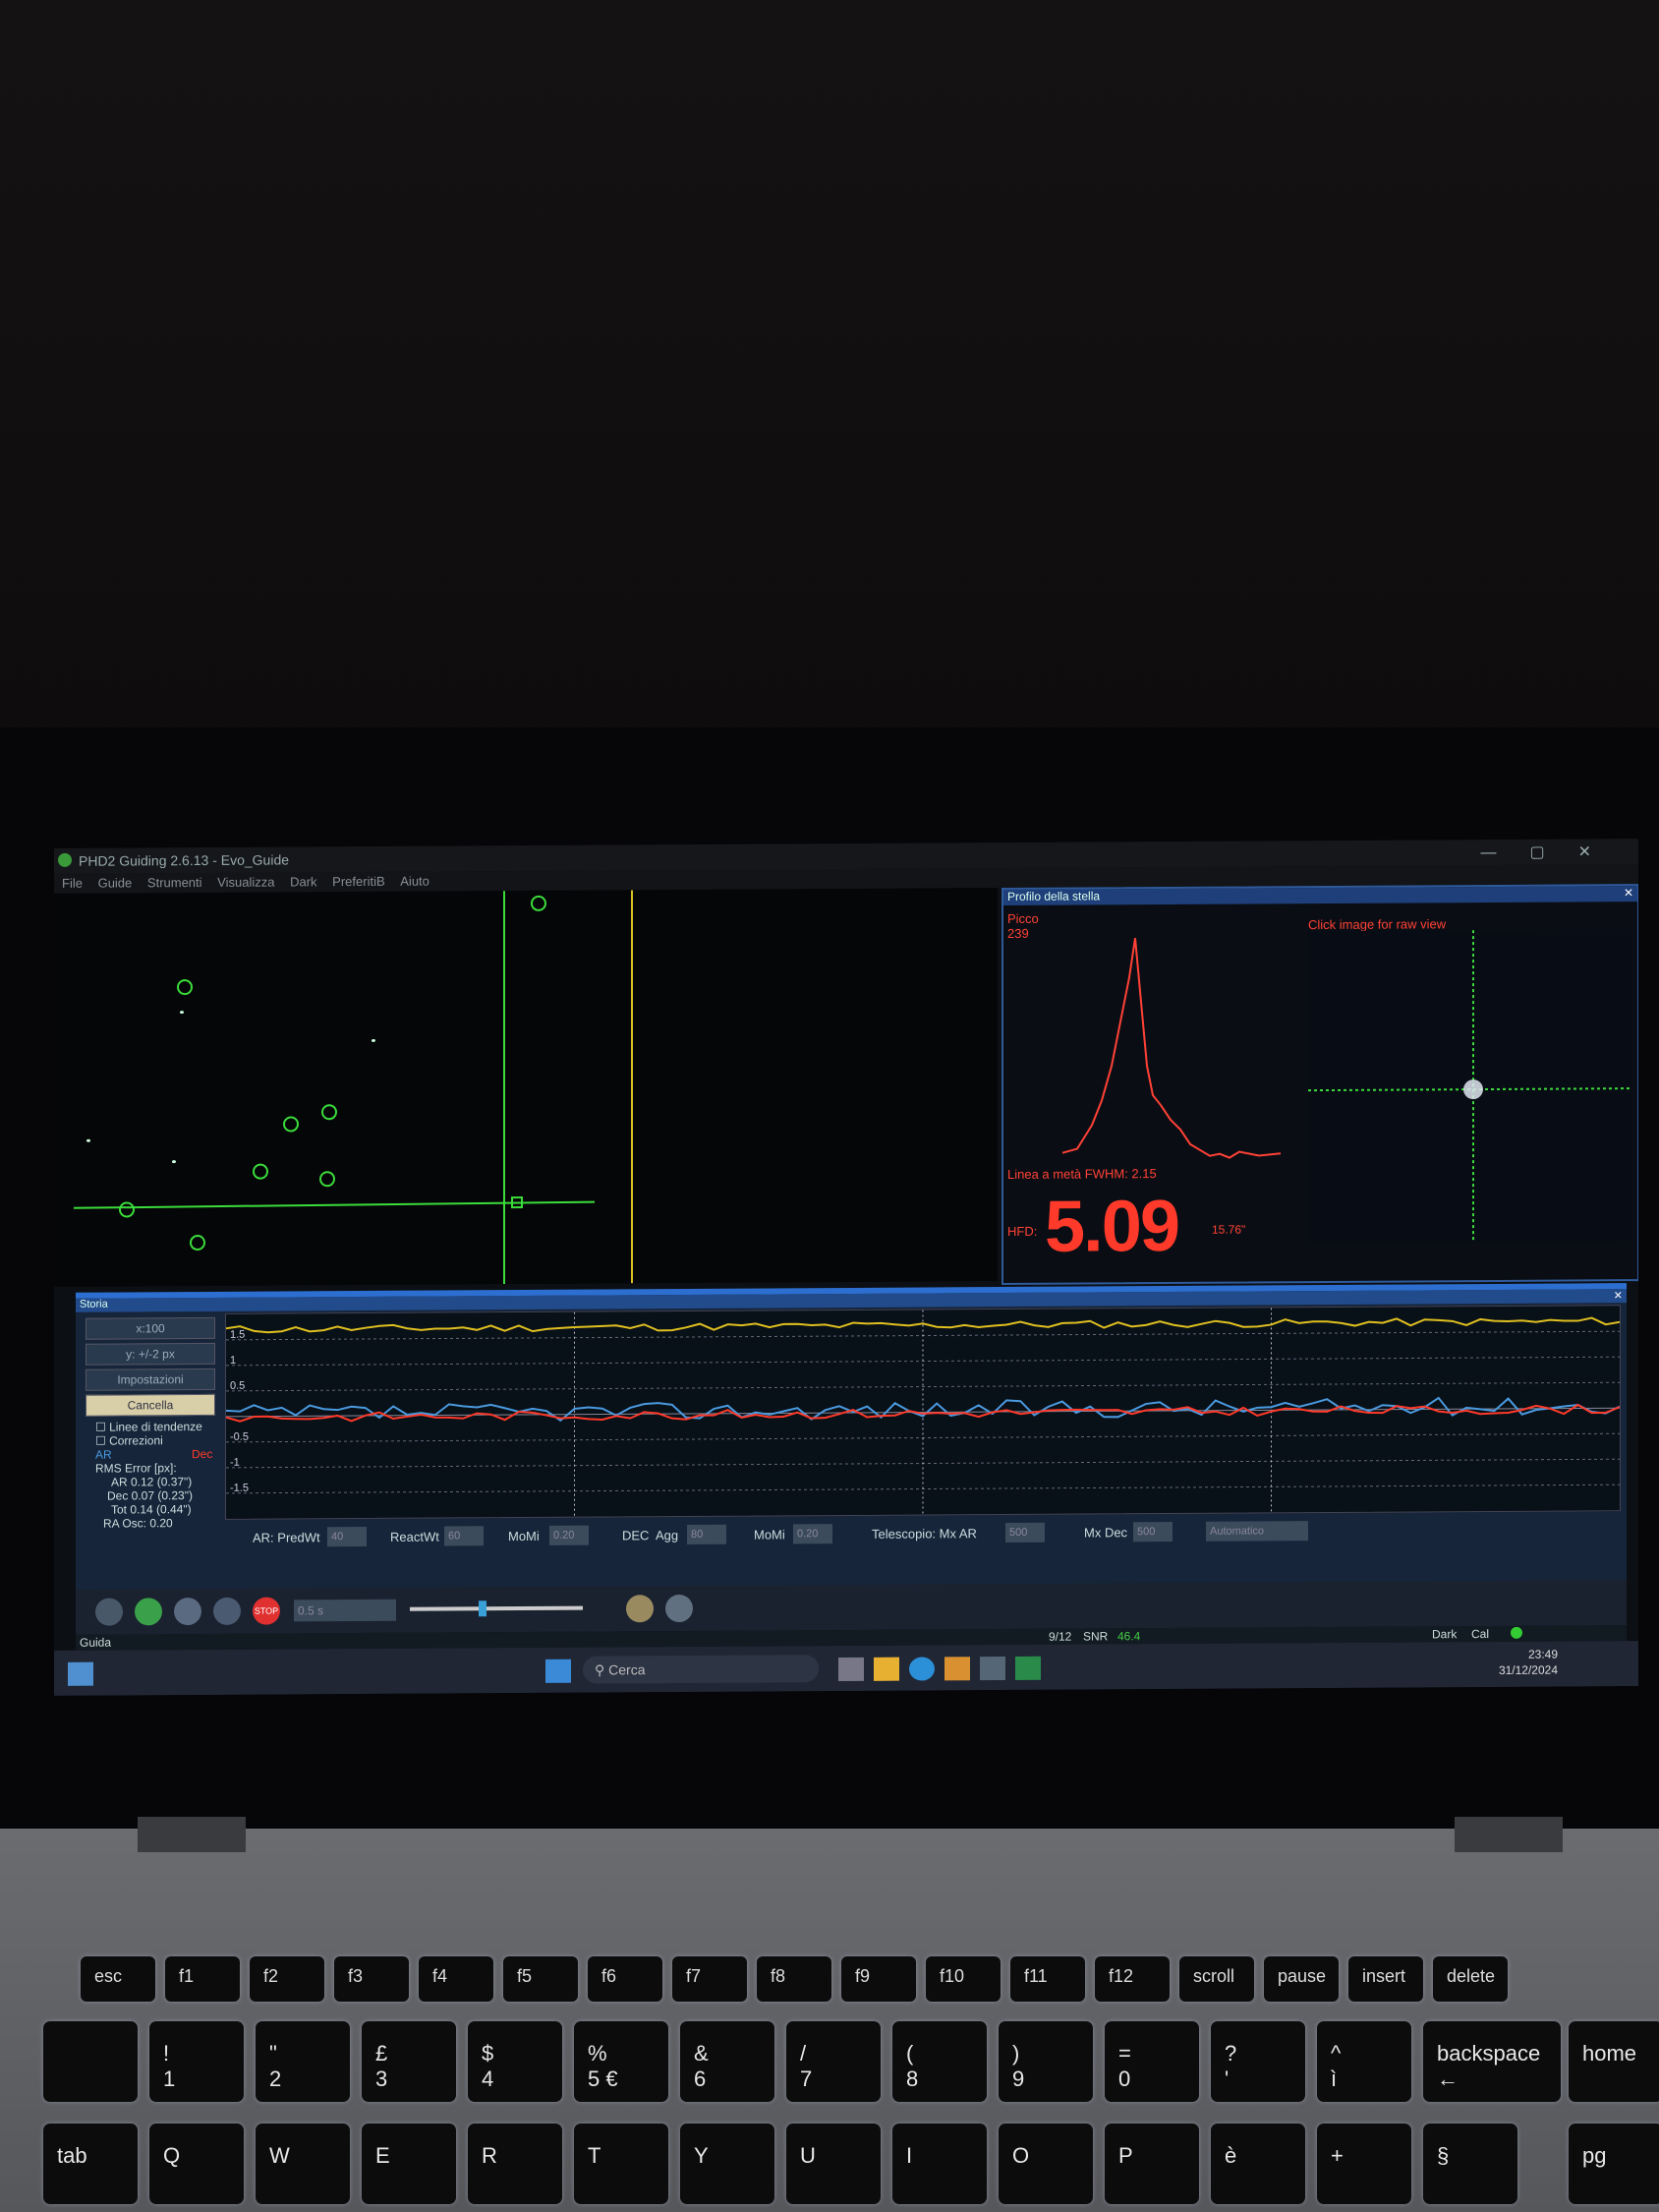  I want to click on camera-view, so click(526, 1088).